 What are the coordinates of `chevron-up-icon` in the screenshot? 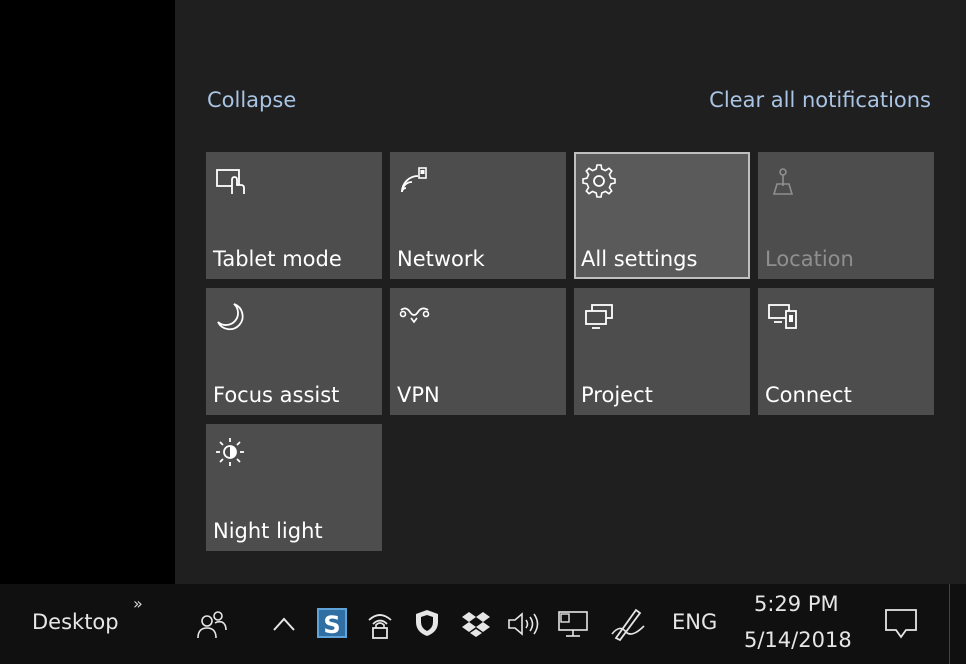 It's located at (284, 624).